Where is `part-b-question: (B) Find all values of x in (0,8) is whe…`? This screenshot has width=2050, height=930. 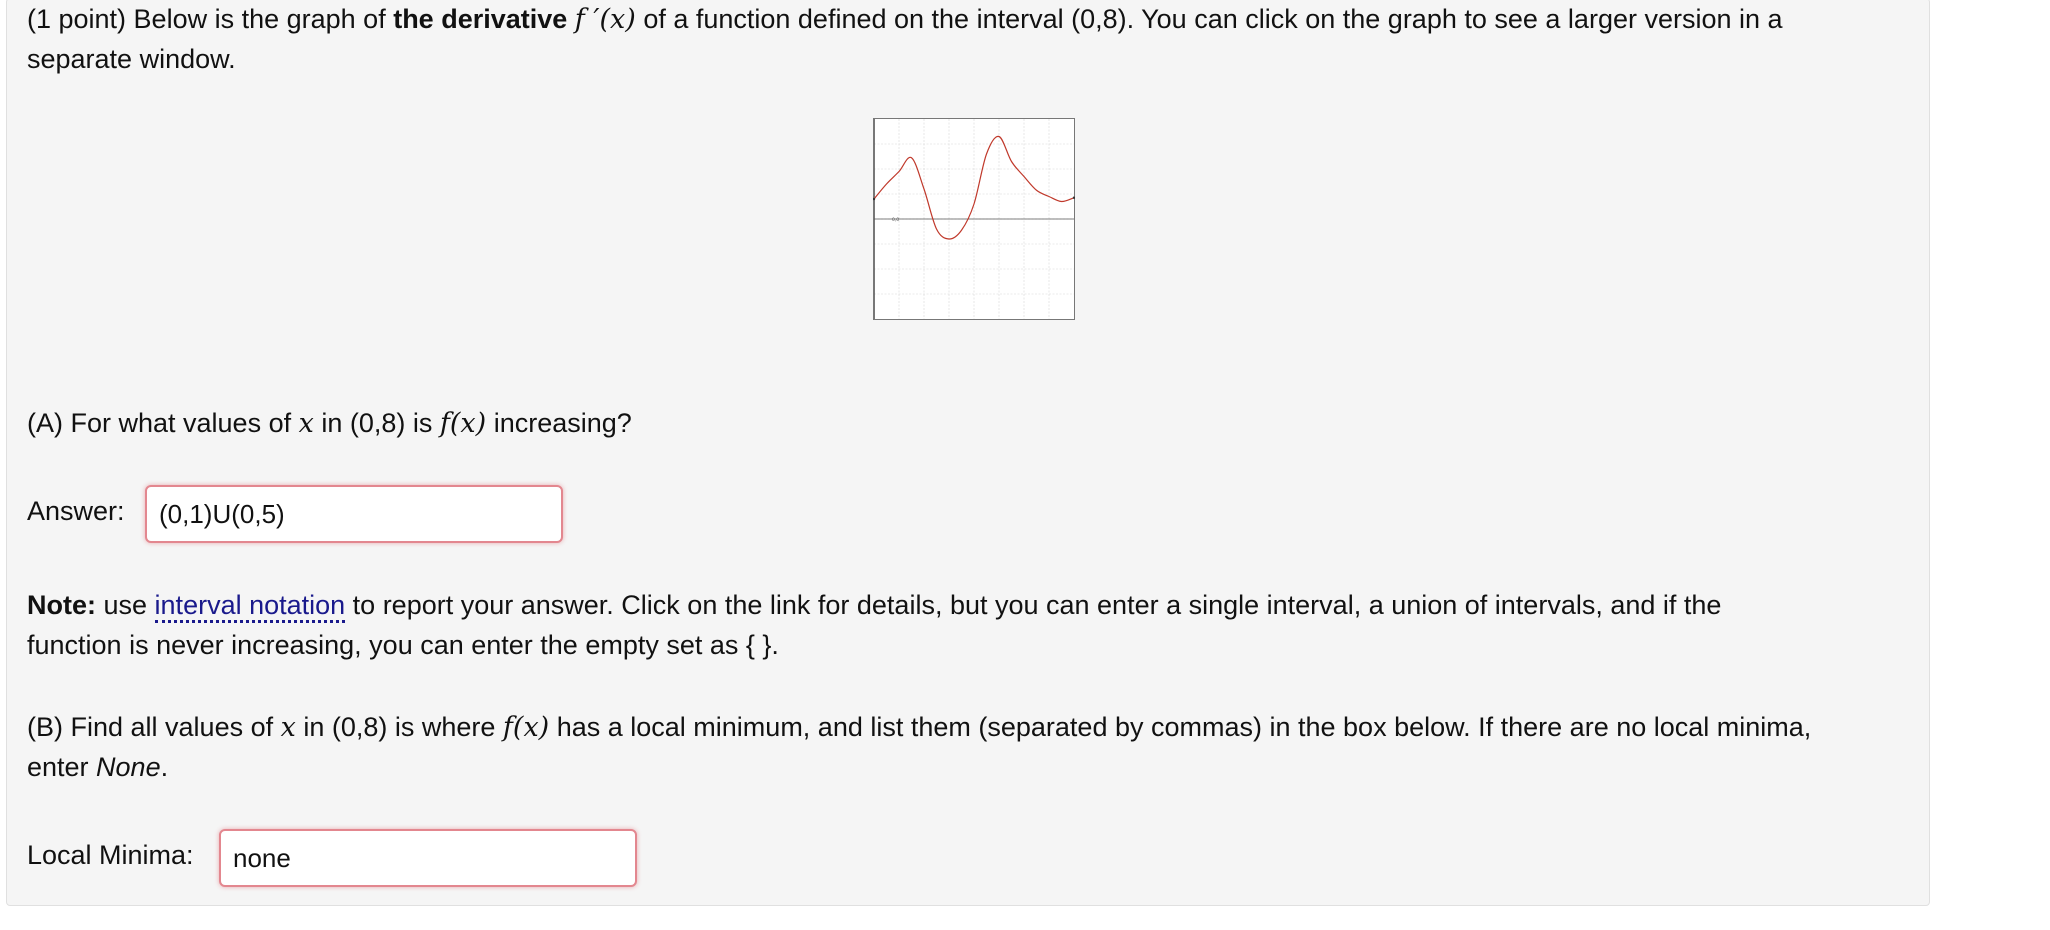 part-b-question: (B) Find all values of x in (0,8) is whe… is located at coordinates (919, 727).